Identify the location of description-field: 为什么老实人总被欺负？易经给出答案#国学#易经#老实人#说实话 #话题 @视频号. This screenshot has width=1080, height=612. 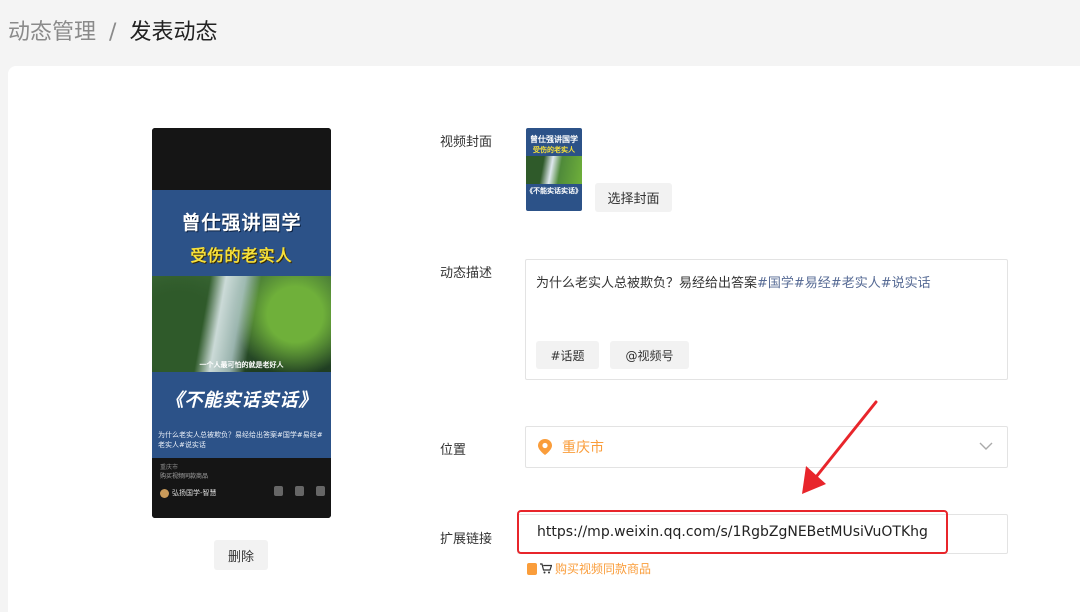
(766, 319).